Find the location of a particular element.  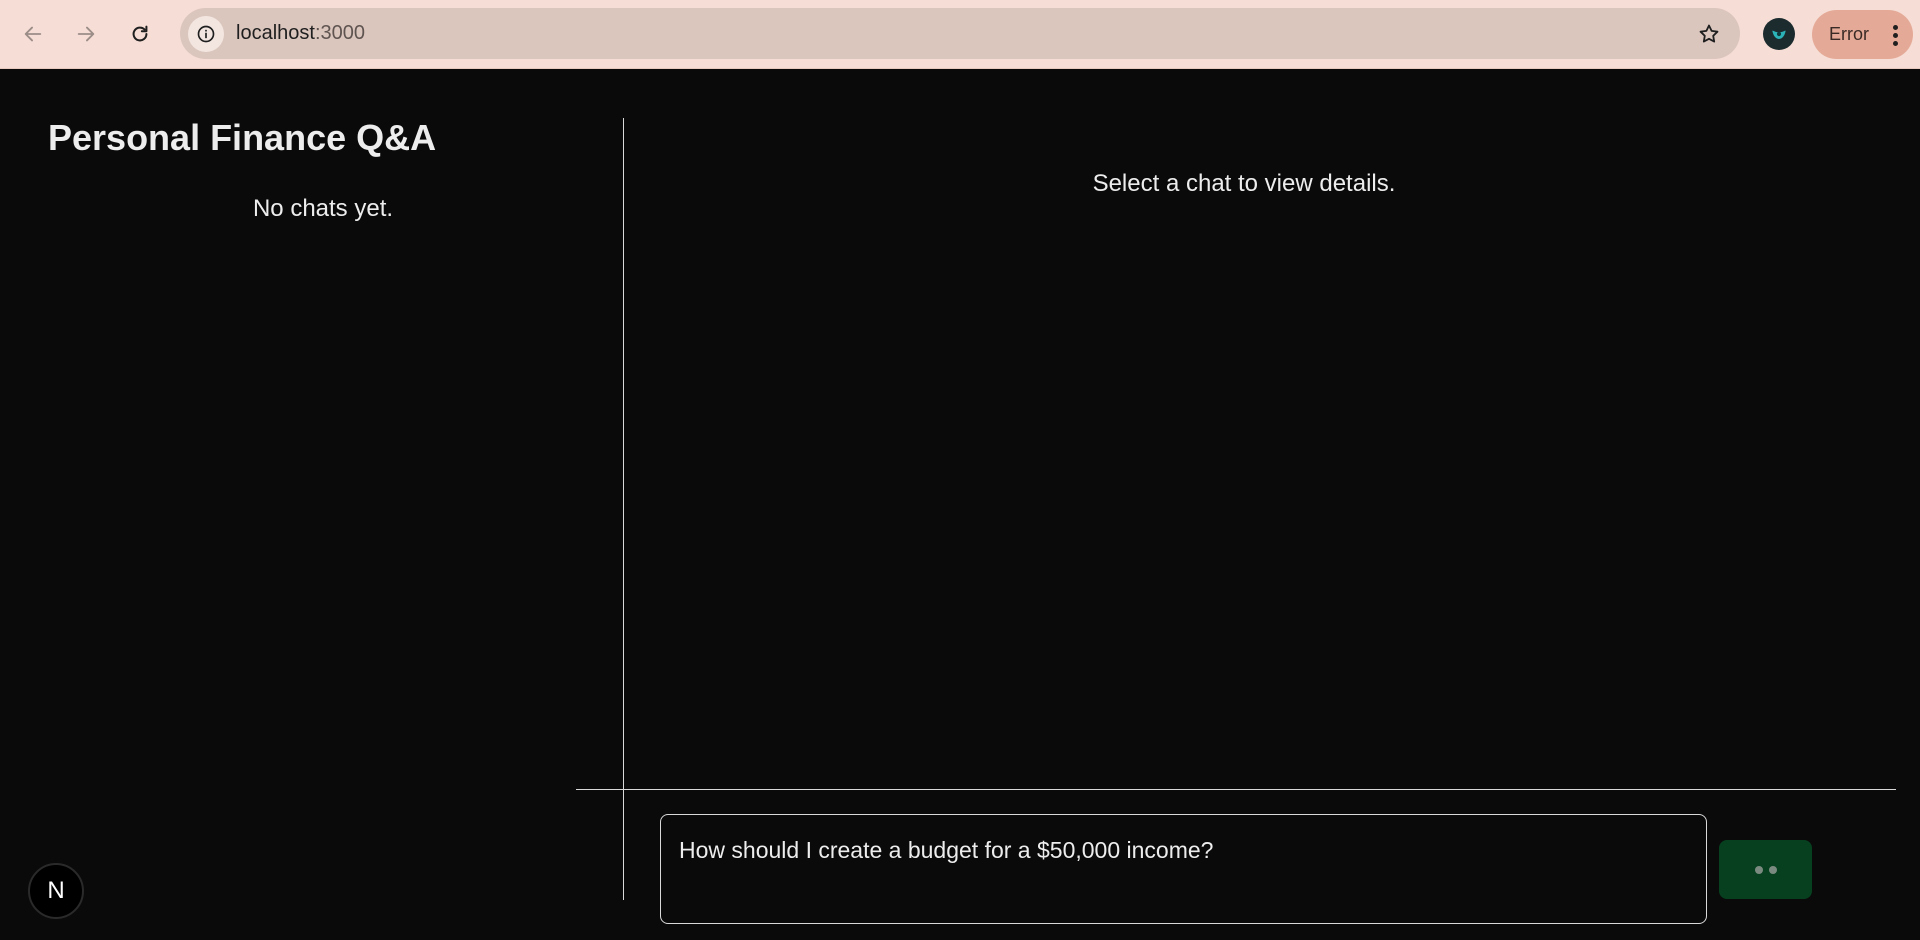

bookmark-button is located at coordinates (1709, 34).